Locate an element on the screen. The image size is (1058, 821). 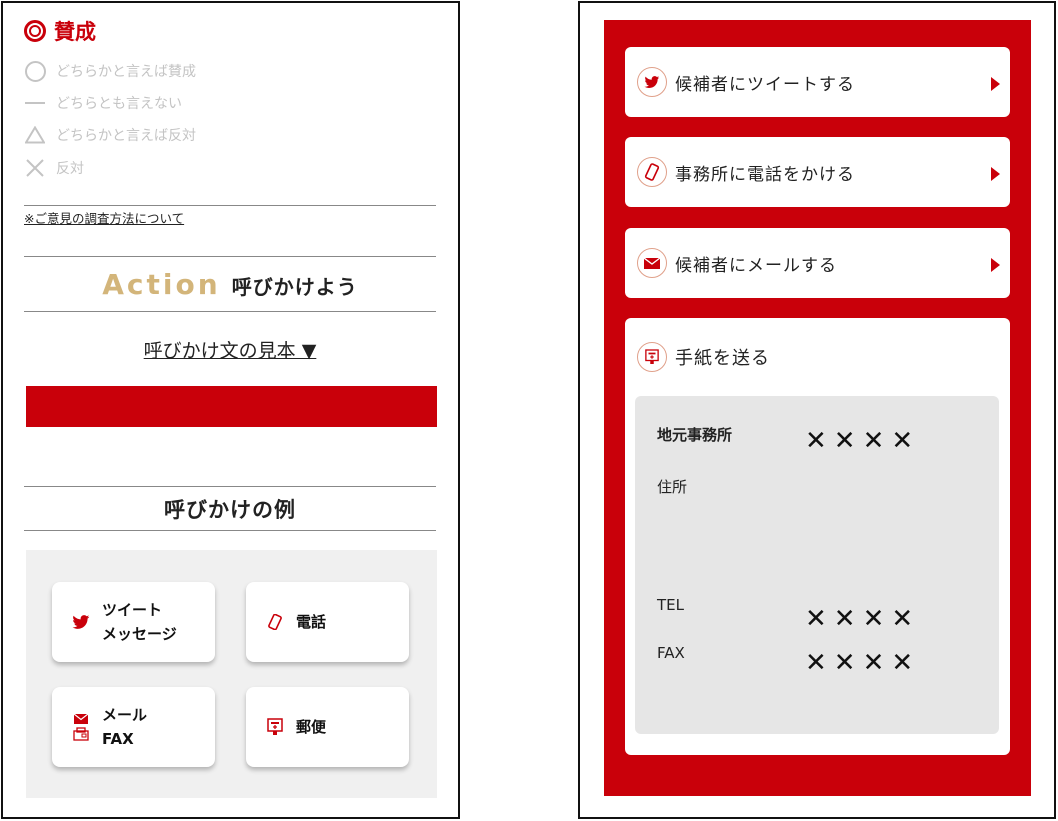
tel-label: TEL is located at coordinates (670, 605).